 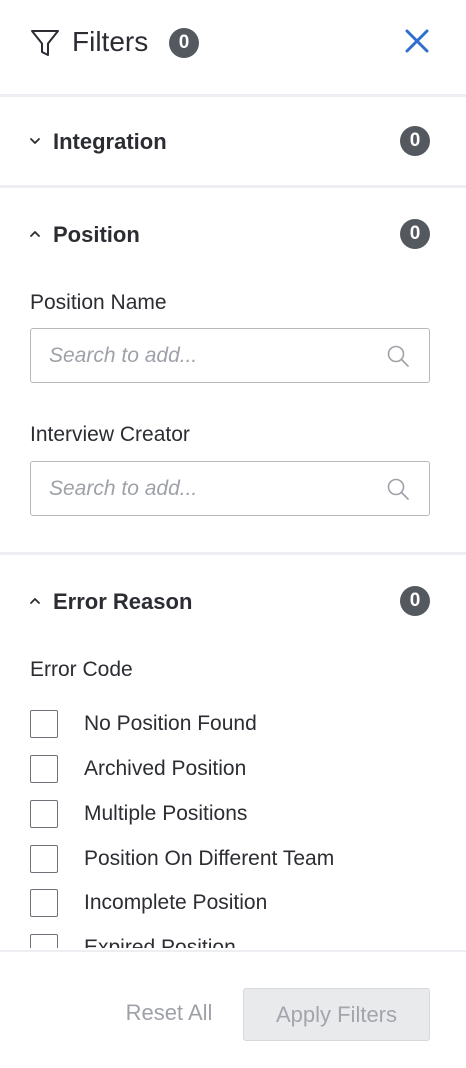 I want to click on filters-footer: Reset All Apply Filters, so click(x=233, y=1009).